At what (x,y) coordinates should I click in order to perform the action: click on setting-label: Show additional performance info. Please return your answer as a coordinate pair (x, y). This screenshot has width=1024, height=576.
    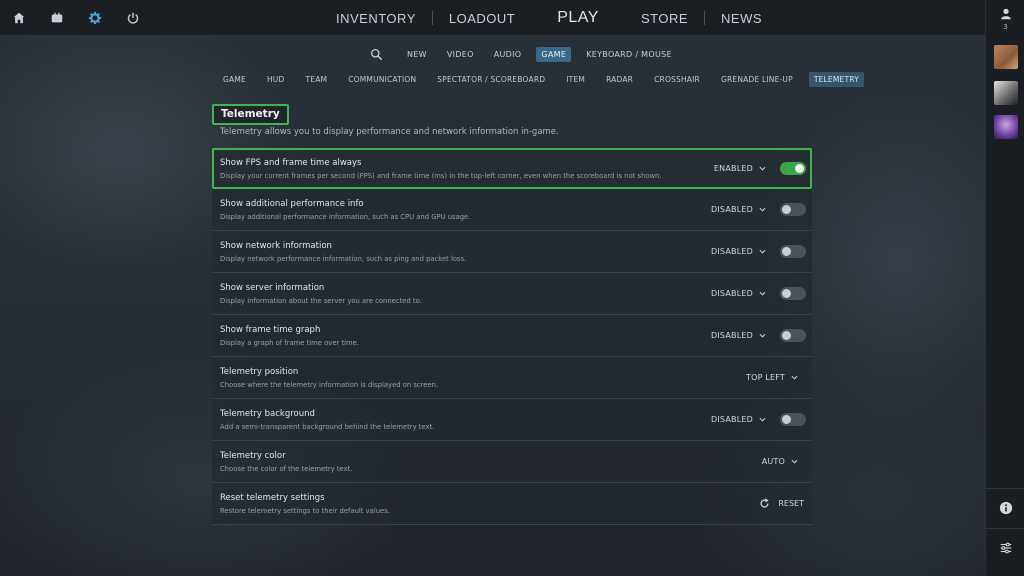
    Looking at the image, I should click on (292, 204).